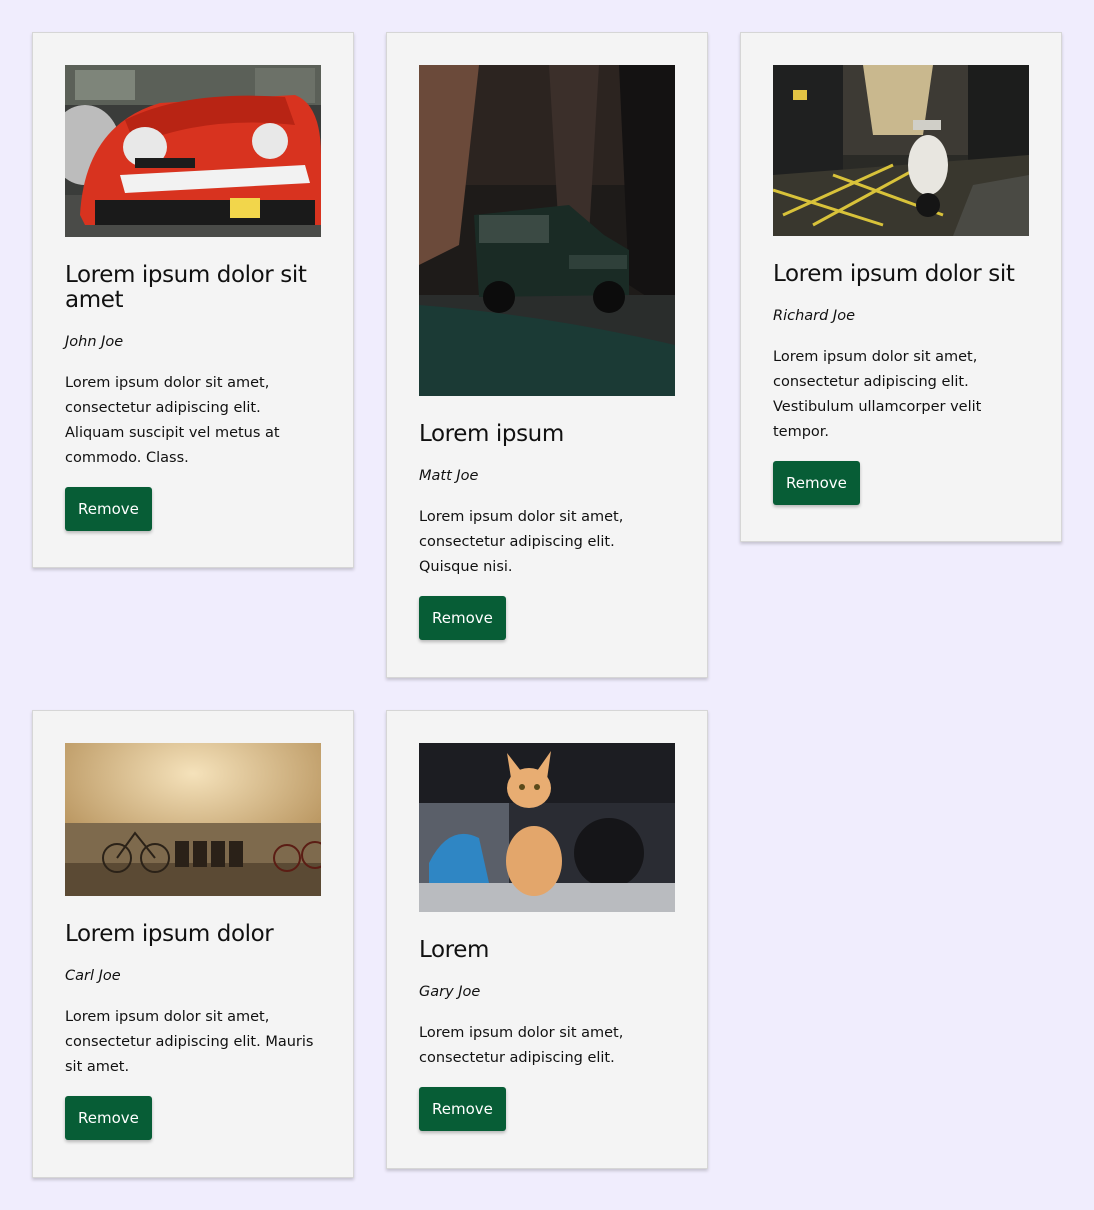 The image size is (1094, 1210). Describe the element at coordinates (169, 934) in the screenshot. I see `card-title: Lorem ipsum dolor` at that location.